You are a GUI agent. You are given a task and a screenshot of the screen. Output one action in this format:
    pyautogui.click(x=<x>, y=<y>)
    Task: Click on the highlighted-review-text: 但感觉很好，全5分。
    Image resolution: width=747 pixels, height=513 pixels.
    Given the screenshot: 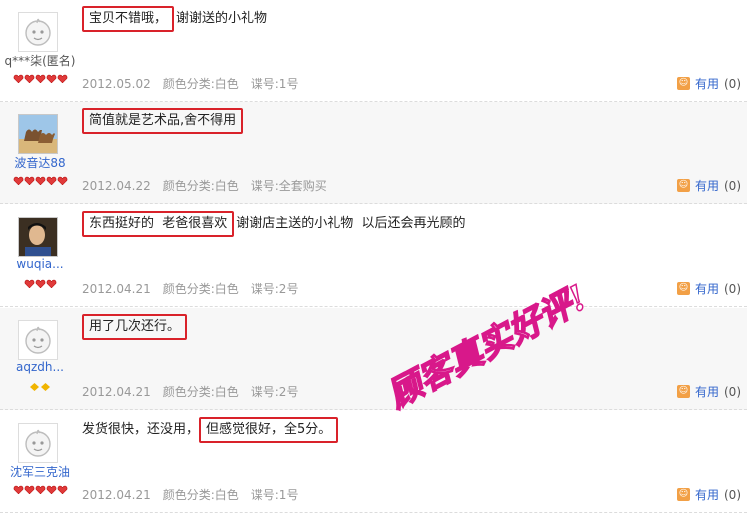 What is the action you would take?
    pyautogui.click(x=269, y=430)
    